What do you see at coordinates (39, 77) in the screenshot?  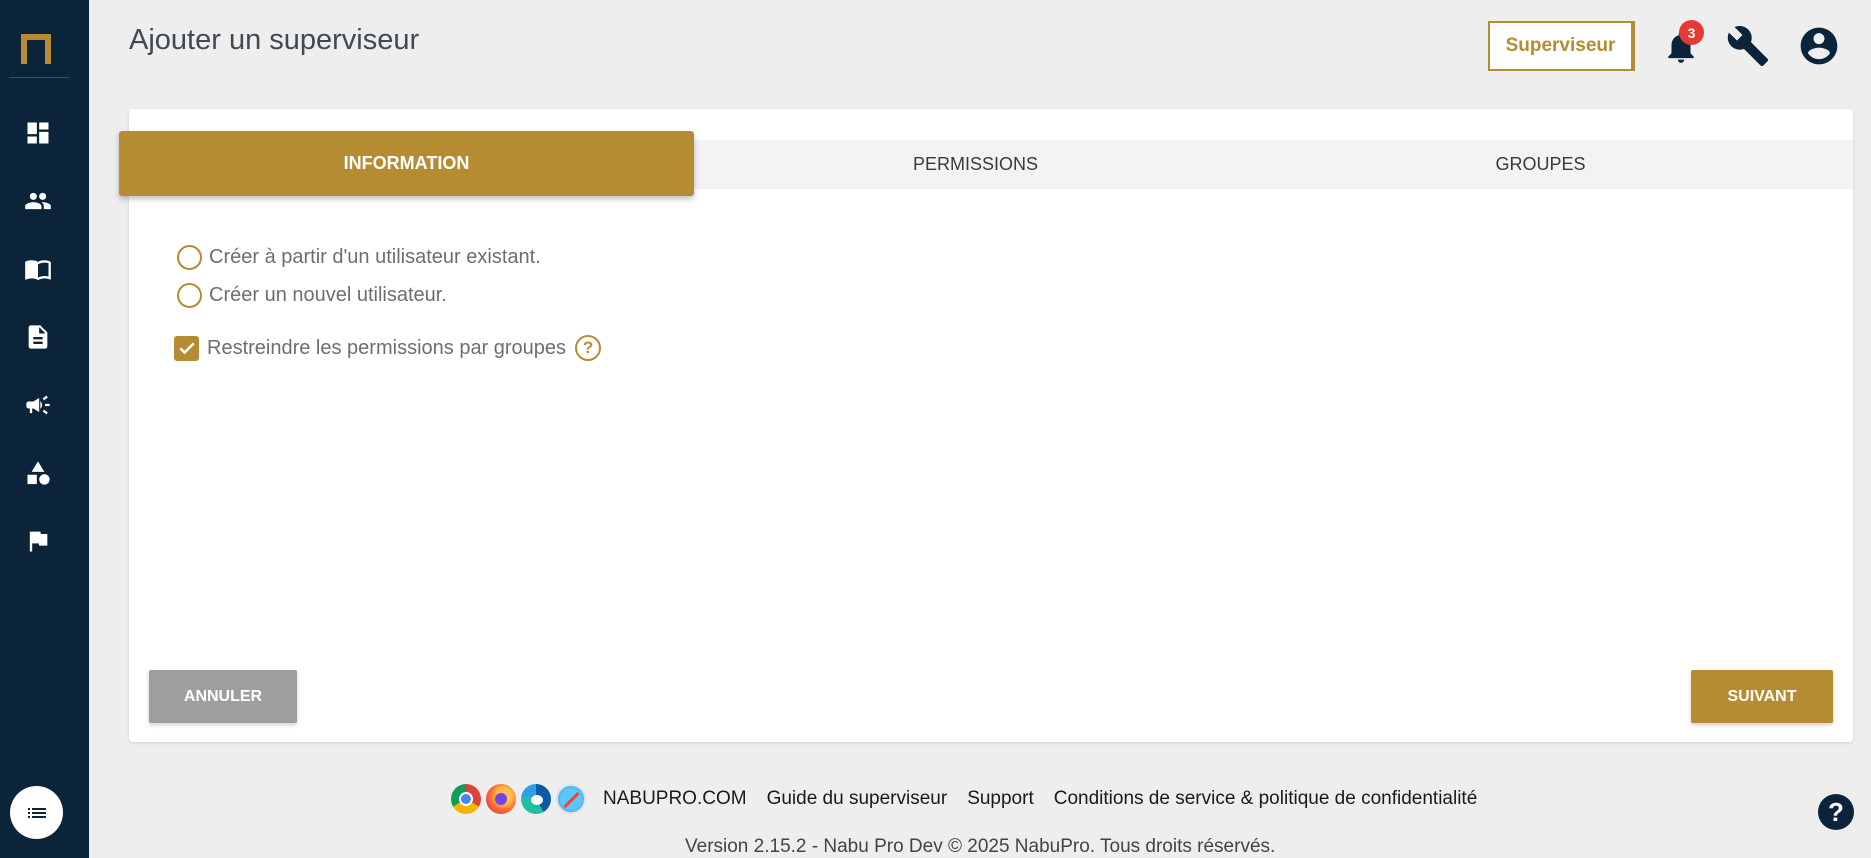 I see `divider` at bounding box center [39, 77].